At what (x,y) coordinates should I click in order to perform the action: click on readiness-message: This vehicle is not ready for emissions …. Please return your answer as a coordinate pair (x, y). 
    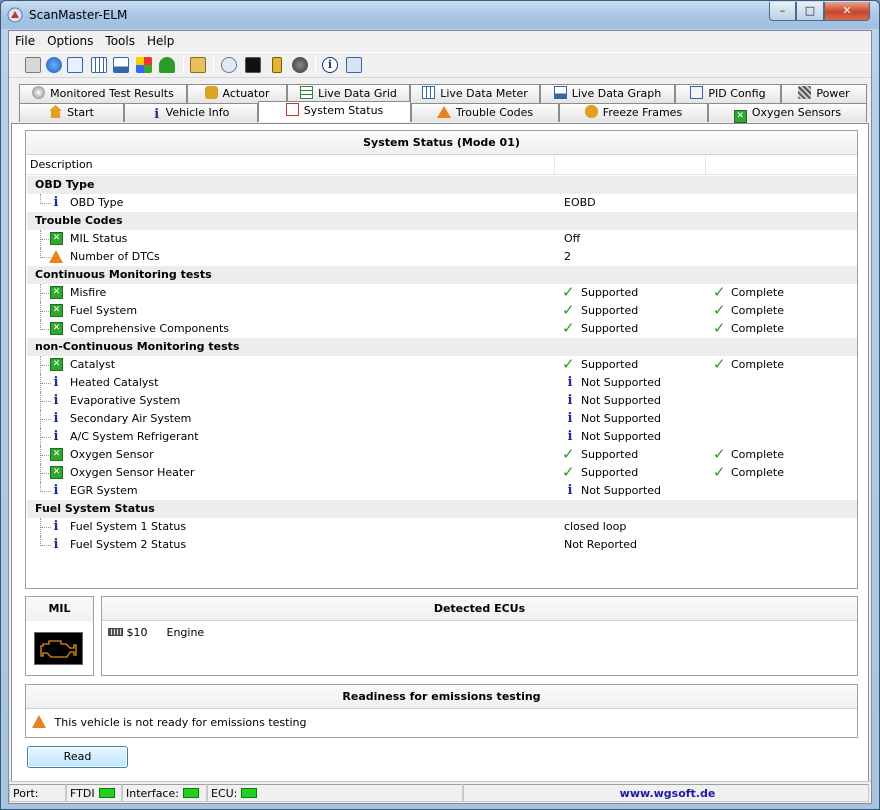
    Looking at the image, I should click on (180, 722).